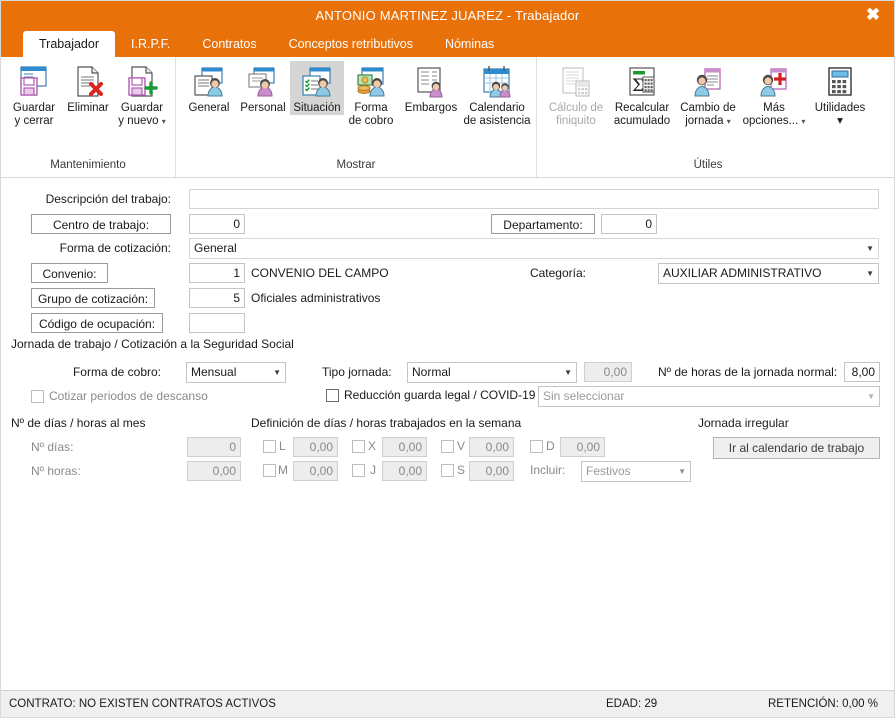 This screenshot has height=718, width=895. What do you see at coordinates (217, 224) in the screenshot?
I see `centro-trabajo-input: 0` at bounding box center [217, 224].